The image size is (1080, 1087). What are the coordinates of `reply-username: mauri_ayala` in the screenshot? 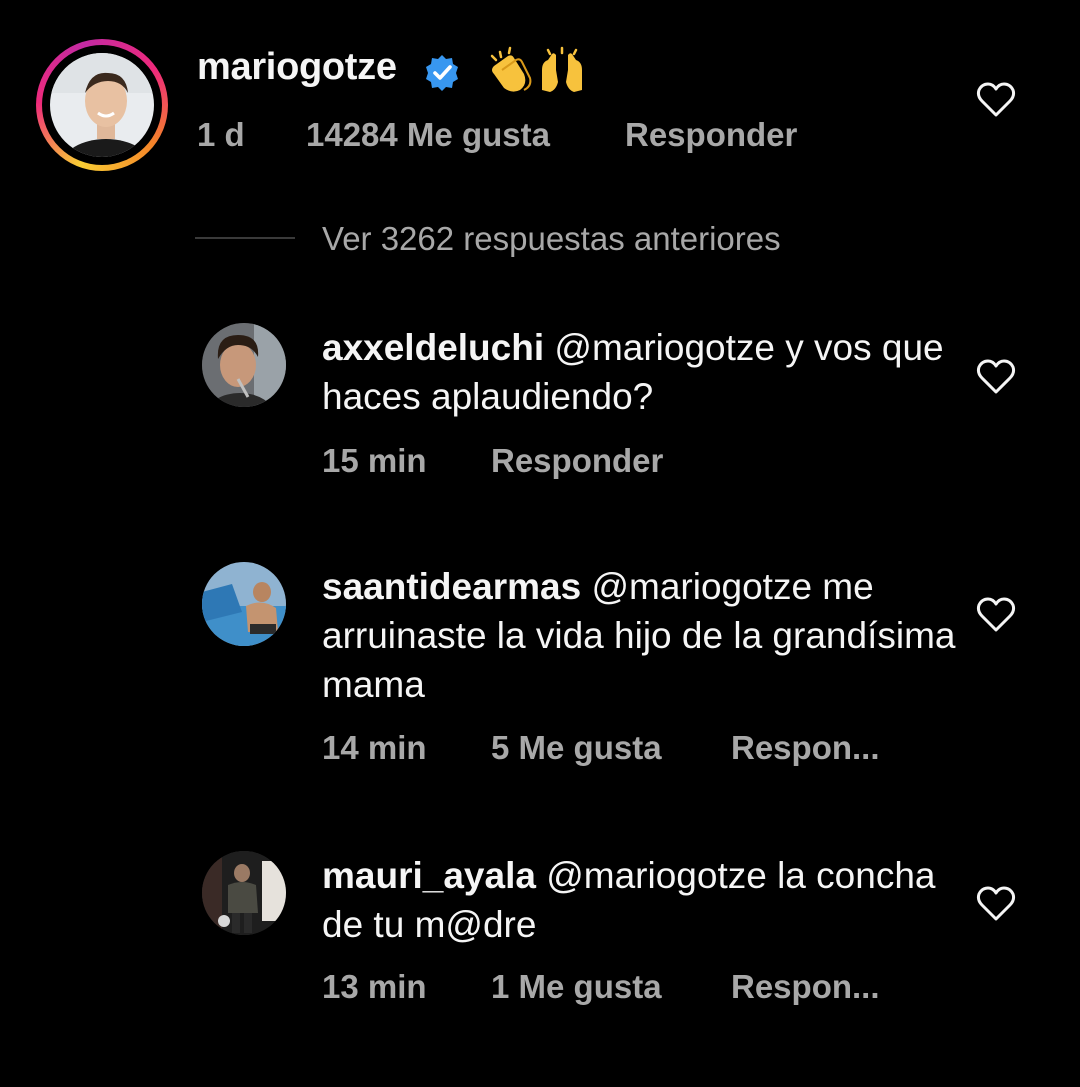 It's located at (429, 875).